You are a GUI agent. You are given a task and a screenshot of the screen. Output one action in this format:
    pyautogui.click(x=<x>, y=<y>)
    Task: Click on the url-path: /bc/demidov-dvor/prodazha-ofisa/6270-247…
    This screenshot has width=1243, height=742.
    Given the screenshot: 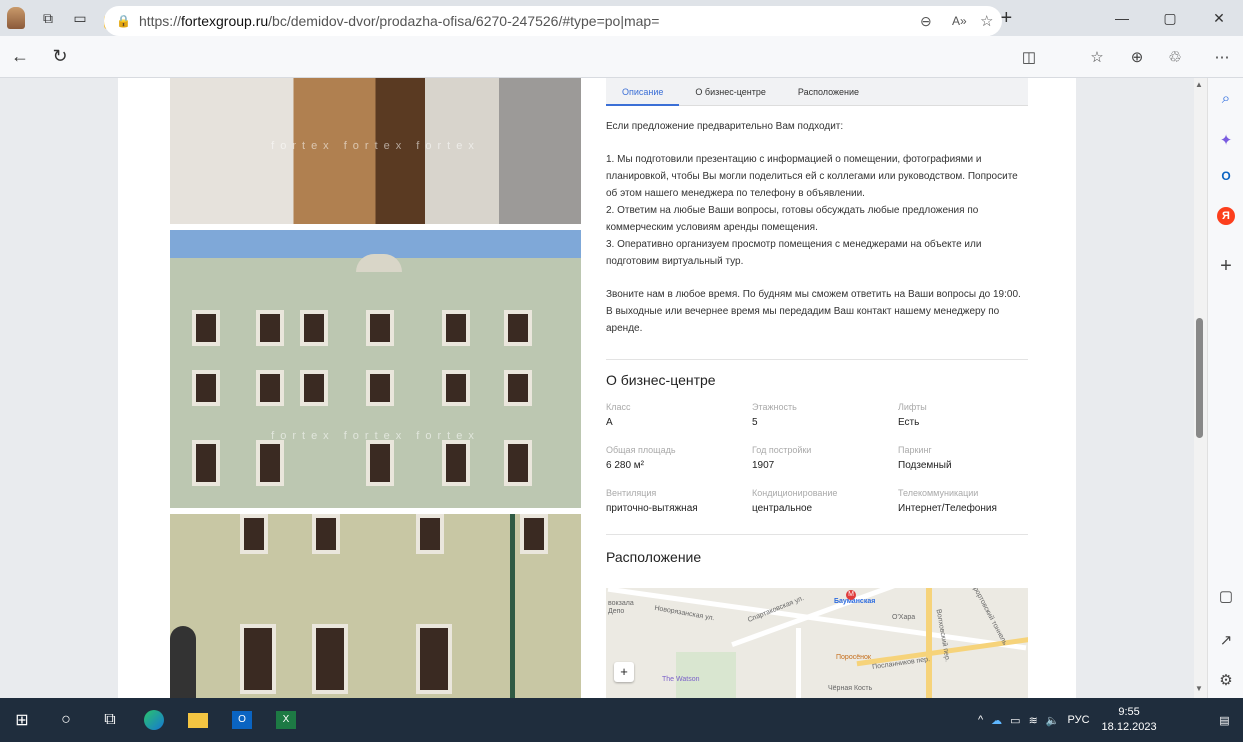 What is the action you would take?
    pyautogui.click(x=464, y=21)
    